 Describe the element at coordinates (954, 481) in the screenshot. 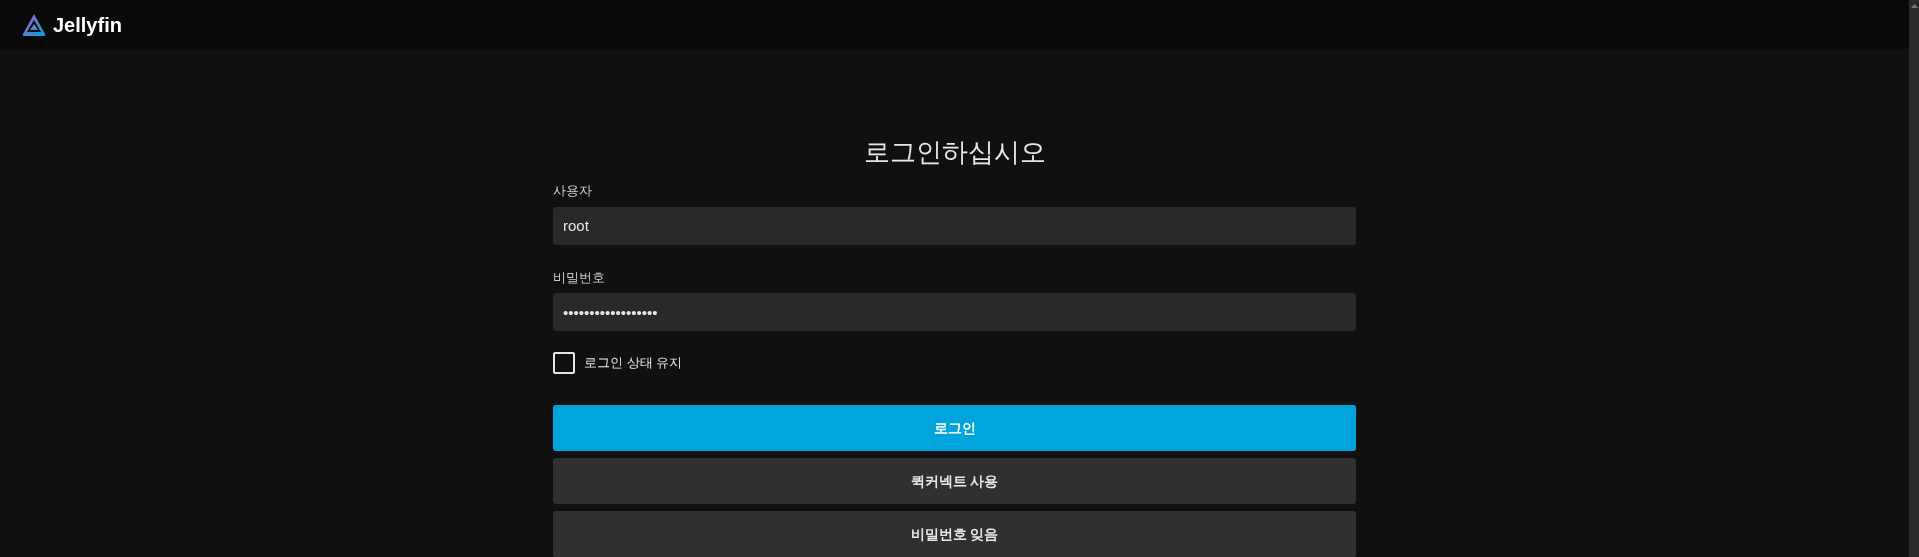

I see `secondary-button: 퀵커넥트 사용` at that location.